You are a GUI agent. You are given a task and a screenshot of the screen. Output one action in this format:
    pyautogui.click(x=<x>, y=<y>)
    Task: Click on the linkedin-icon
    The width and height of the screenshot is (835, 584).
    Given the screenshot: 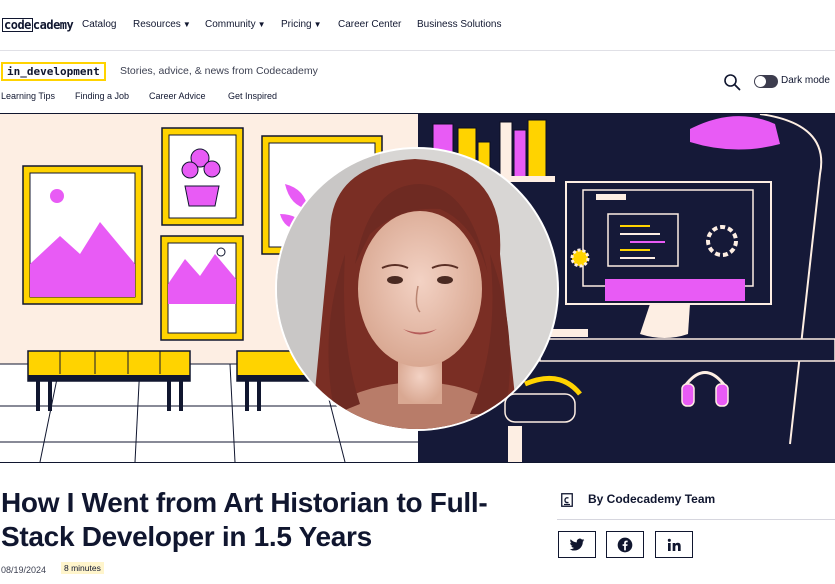 What is the action you would take?
    pyautogui.click(x=674, y=544)
    